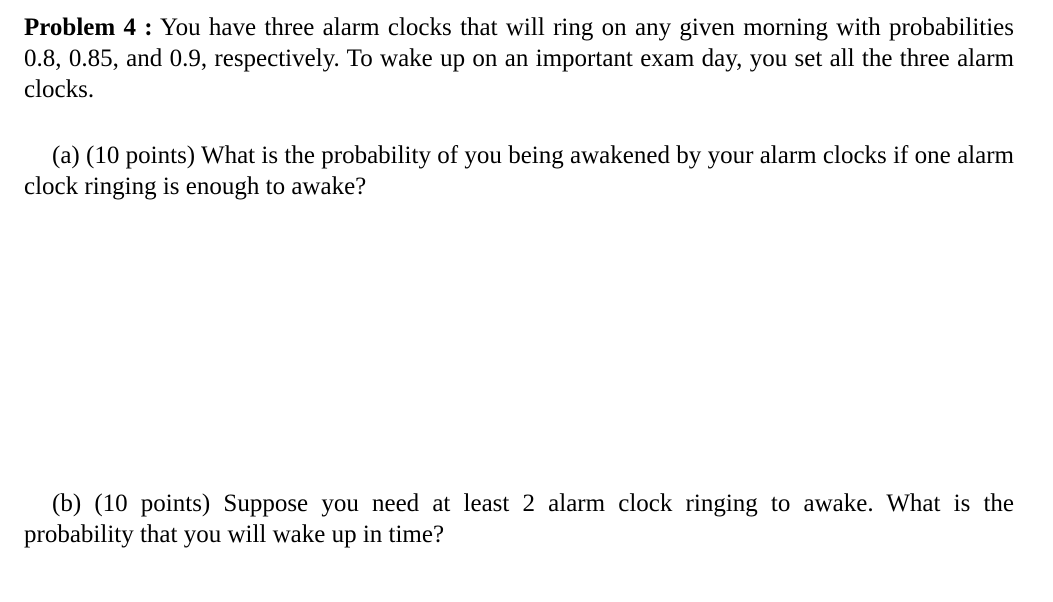  Describe the element at coordinates (124, 155) in the screenshot. I see `part-a-label: (a) (10 points)` at that location.